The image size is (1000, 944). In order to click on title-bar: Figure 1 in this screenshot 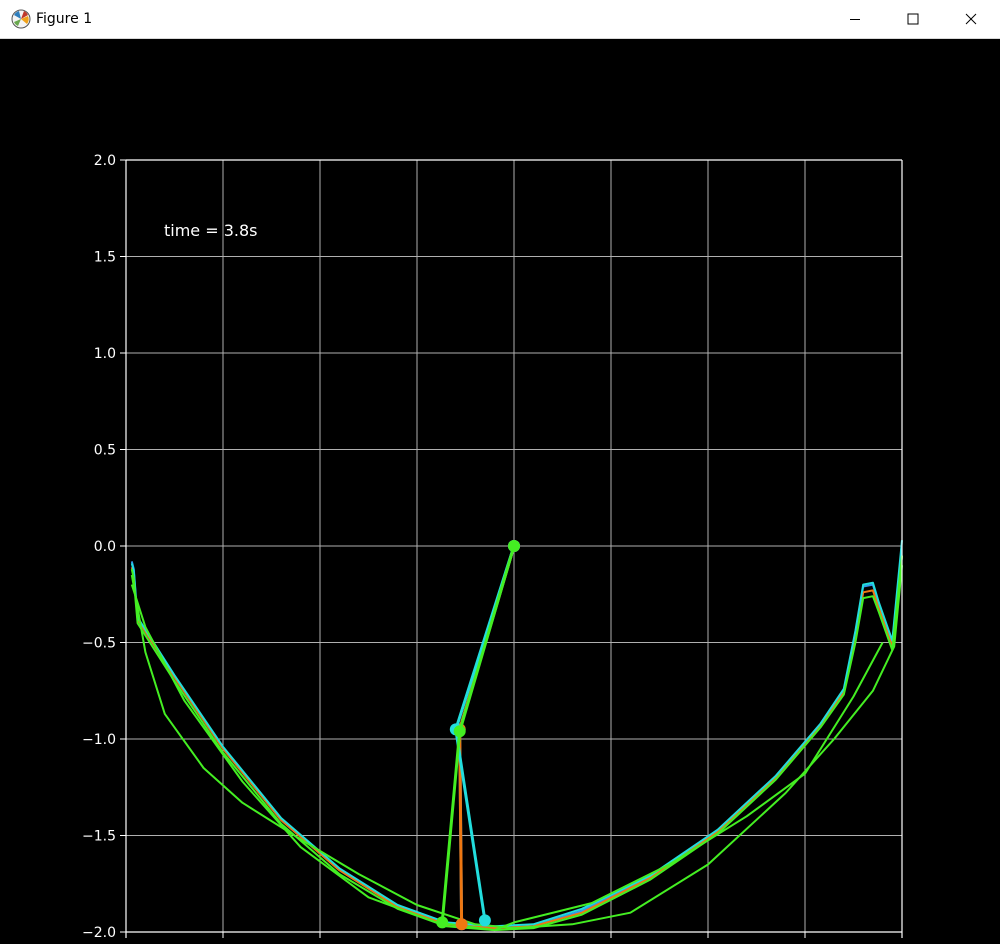, I will do `click(500, 19)`.